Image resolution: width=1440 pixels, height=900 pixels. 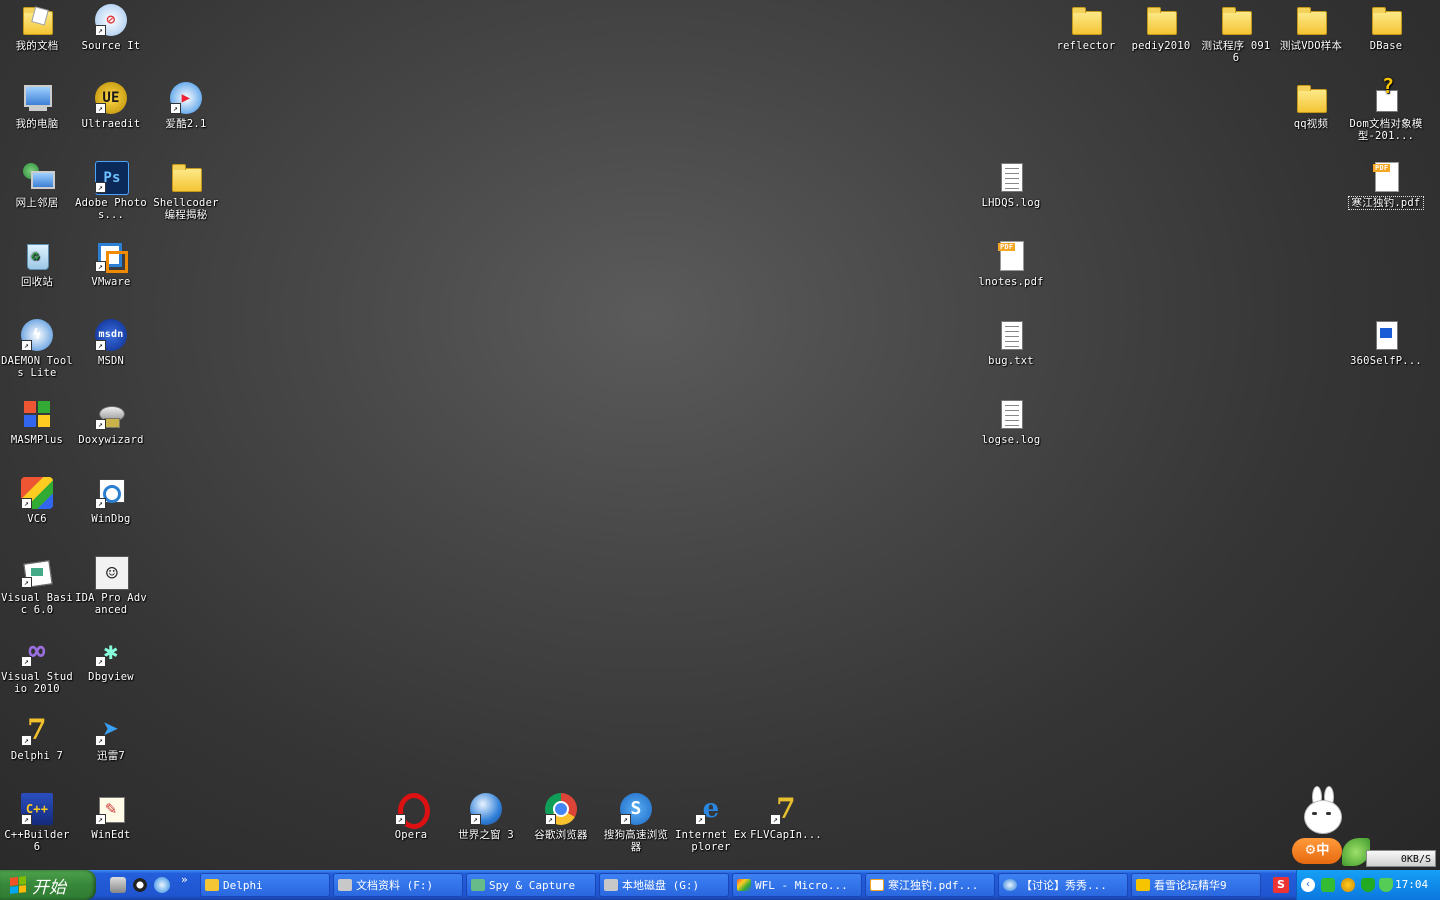 What do you see at coordinates (711, 841) in the screenshot?
I see `icon-label: Internet Explorer` at bounding box center [711, 841].